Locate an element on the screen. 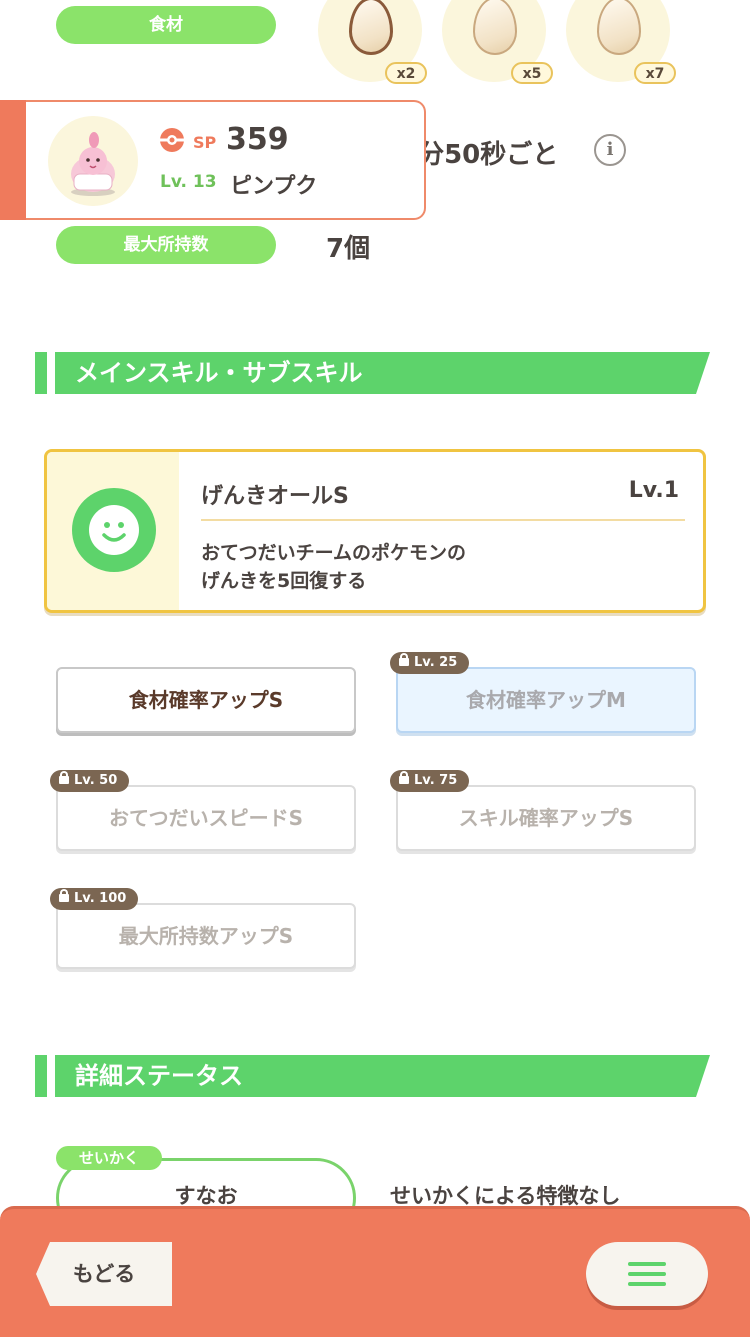  lock-badge: Lv. 75 is located at coordinates (430, 781).